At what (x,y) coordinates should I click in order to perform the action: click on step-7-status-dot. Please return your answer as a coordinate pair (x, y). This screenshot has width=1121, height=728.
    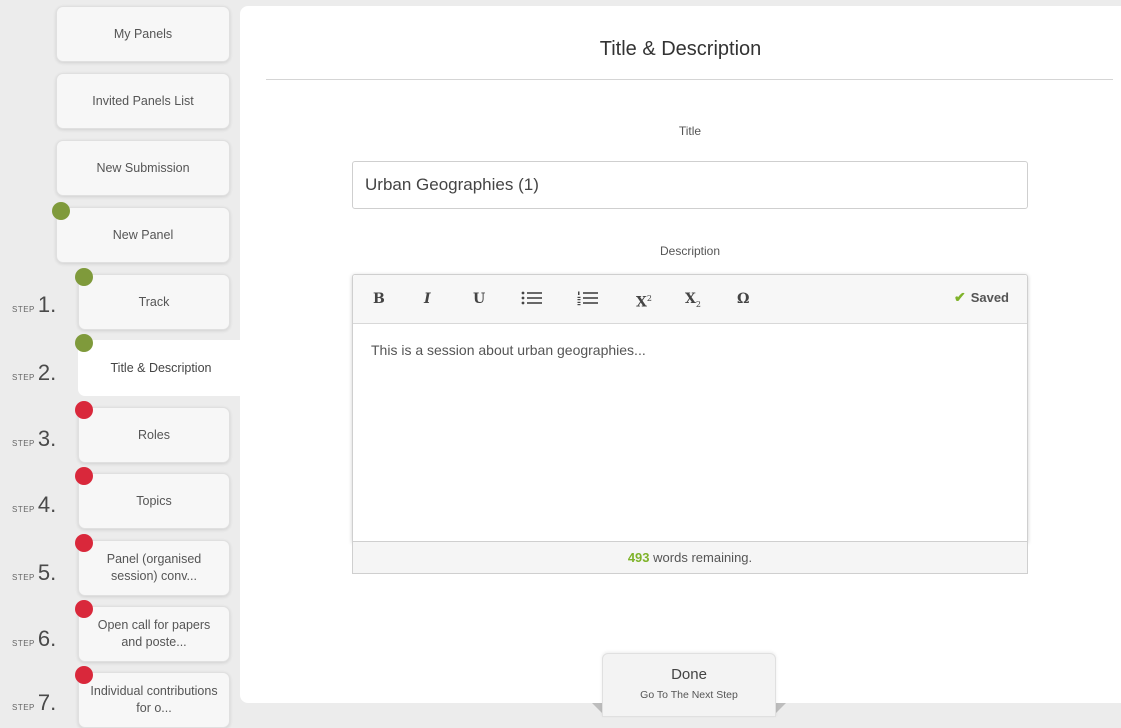
    Looking at the image, I should click on (84, 675).